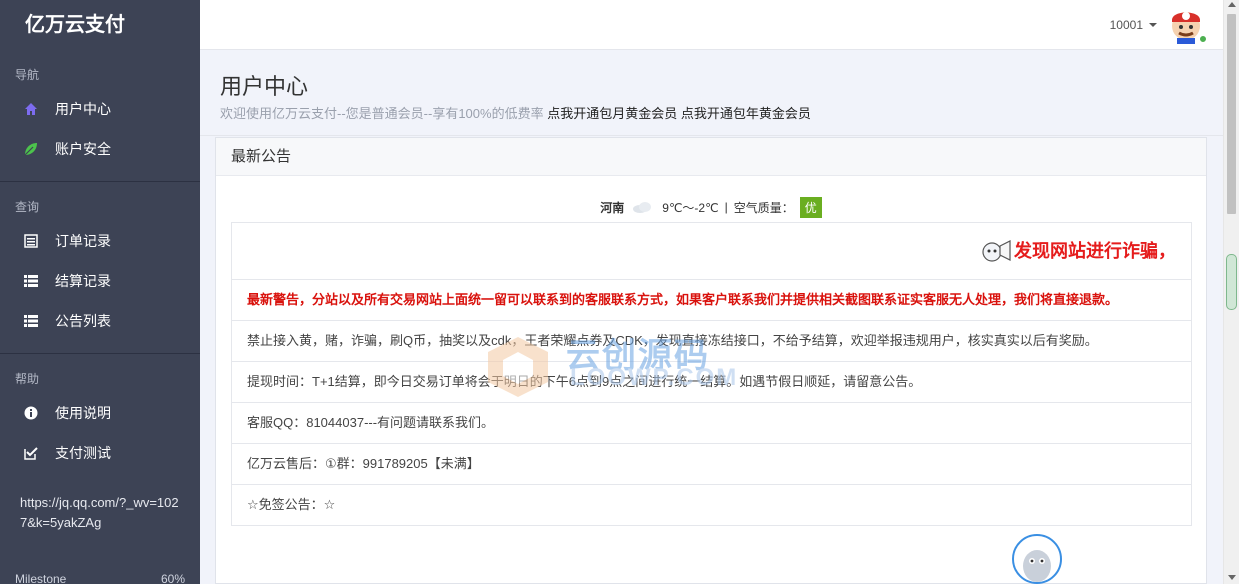 Image resolution: width=1239 pixels, height=584 pixels. What do you see at coordinates (746, 113) in the screenshot?
I see `yearly-gold-link: 点我开通包年黄金会员` at bounding box center [746, 113].